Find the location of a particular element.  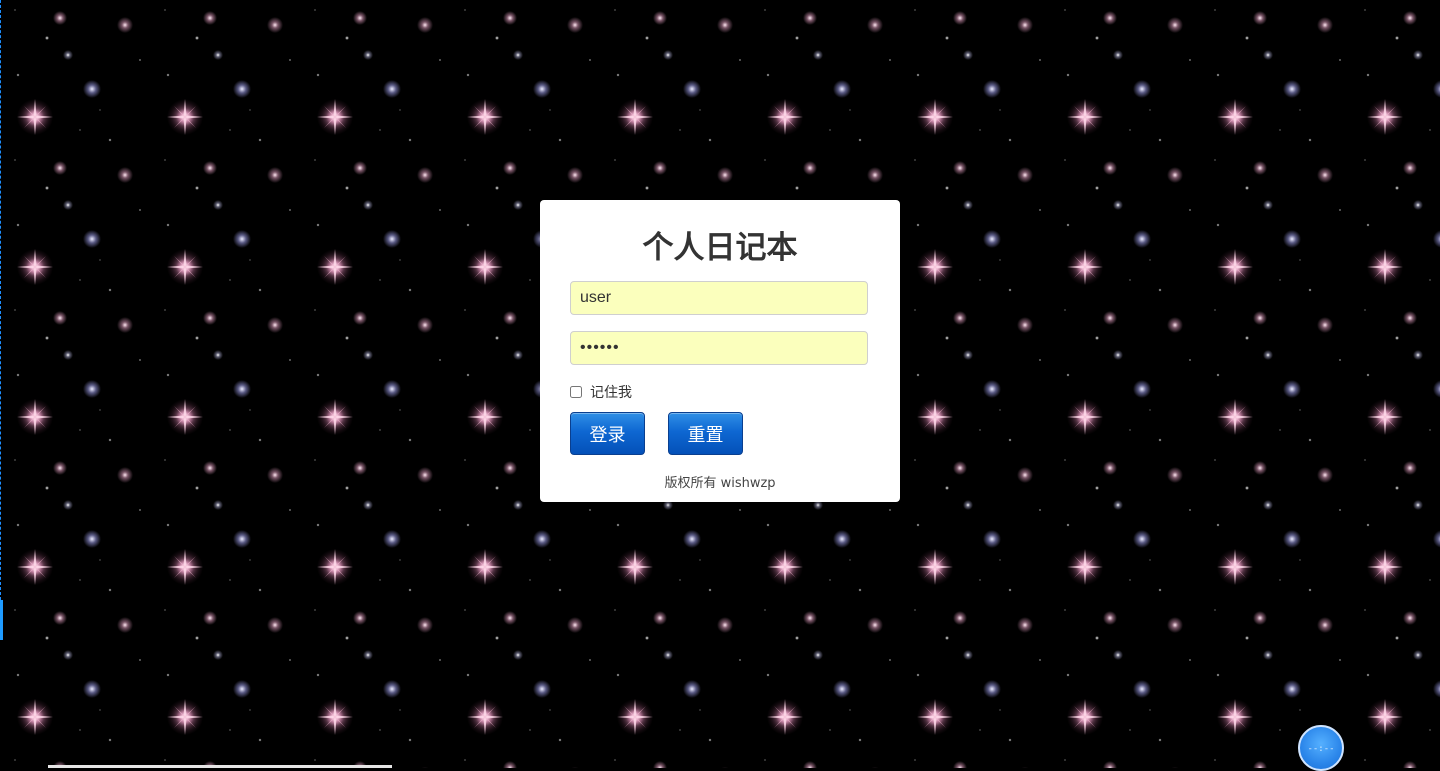

remember-me: 记住我 is located at coordinates (601, 392).